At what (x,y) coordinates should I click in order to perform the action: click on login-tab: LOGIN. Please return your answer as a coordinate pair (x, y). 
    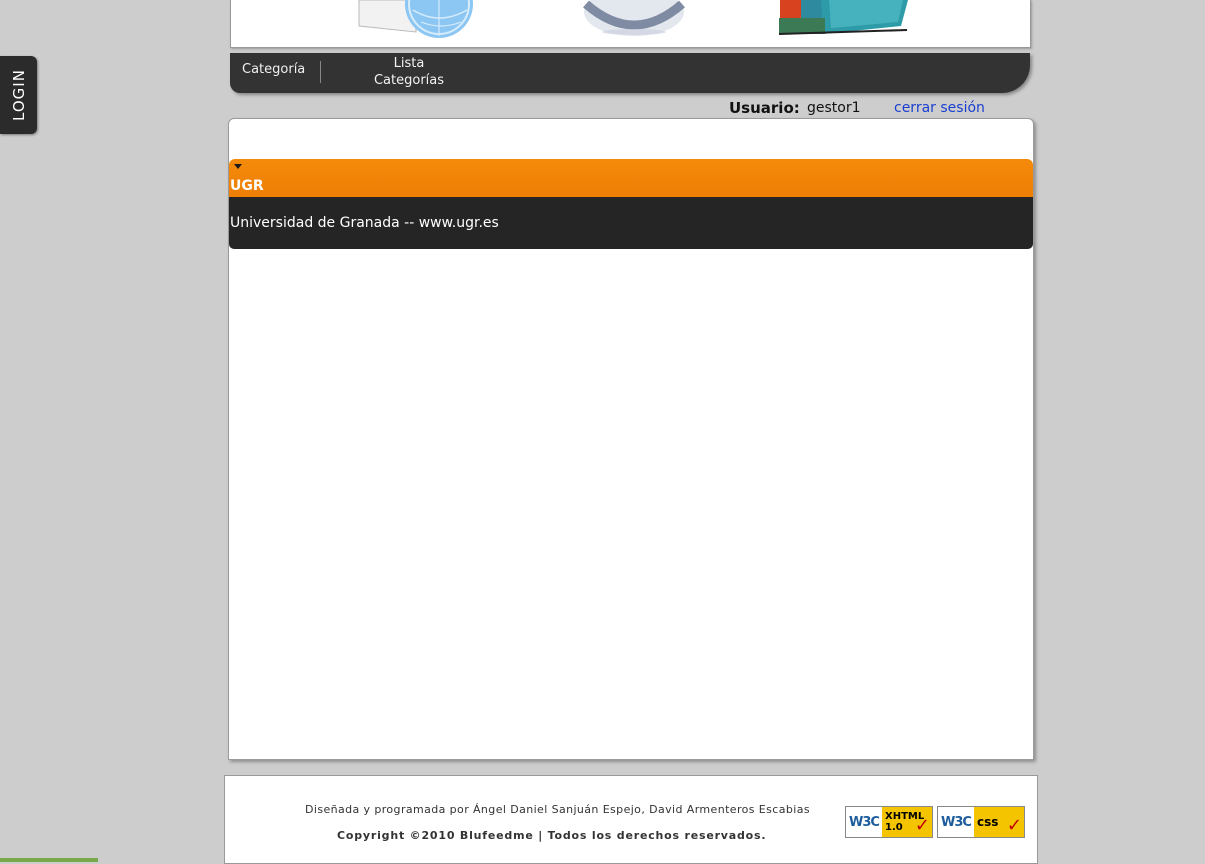
    Looking at the image, I should click on (18, 95).